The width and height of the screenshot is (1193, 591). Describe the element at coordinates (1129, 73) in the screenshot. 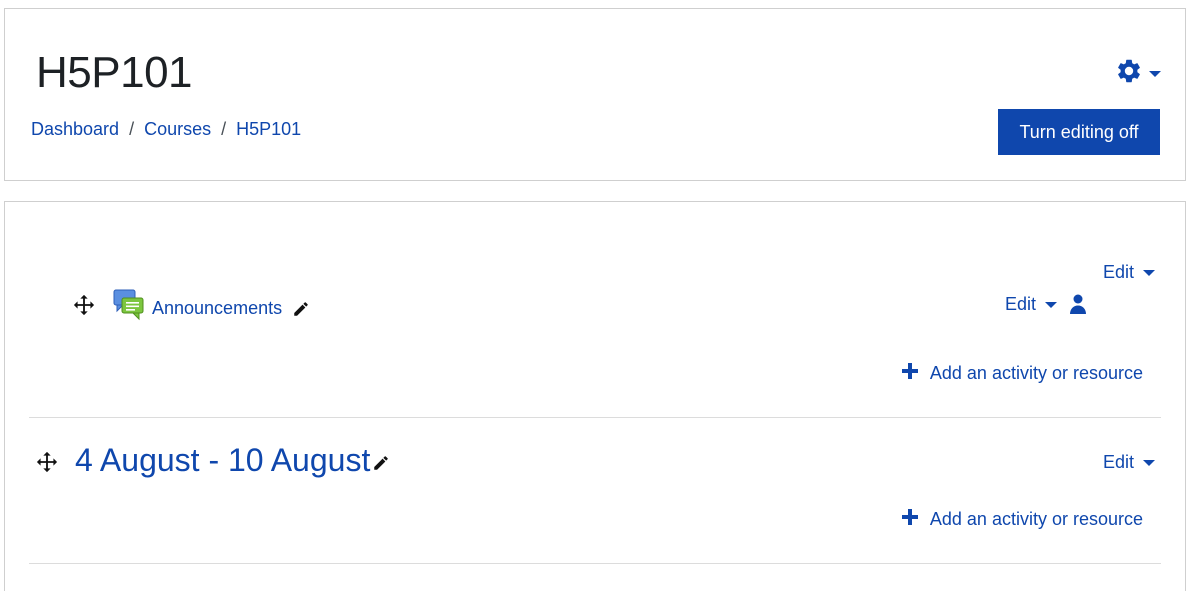

I see `gear-icon` at that location.